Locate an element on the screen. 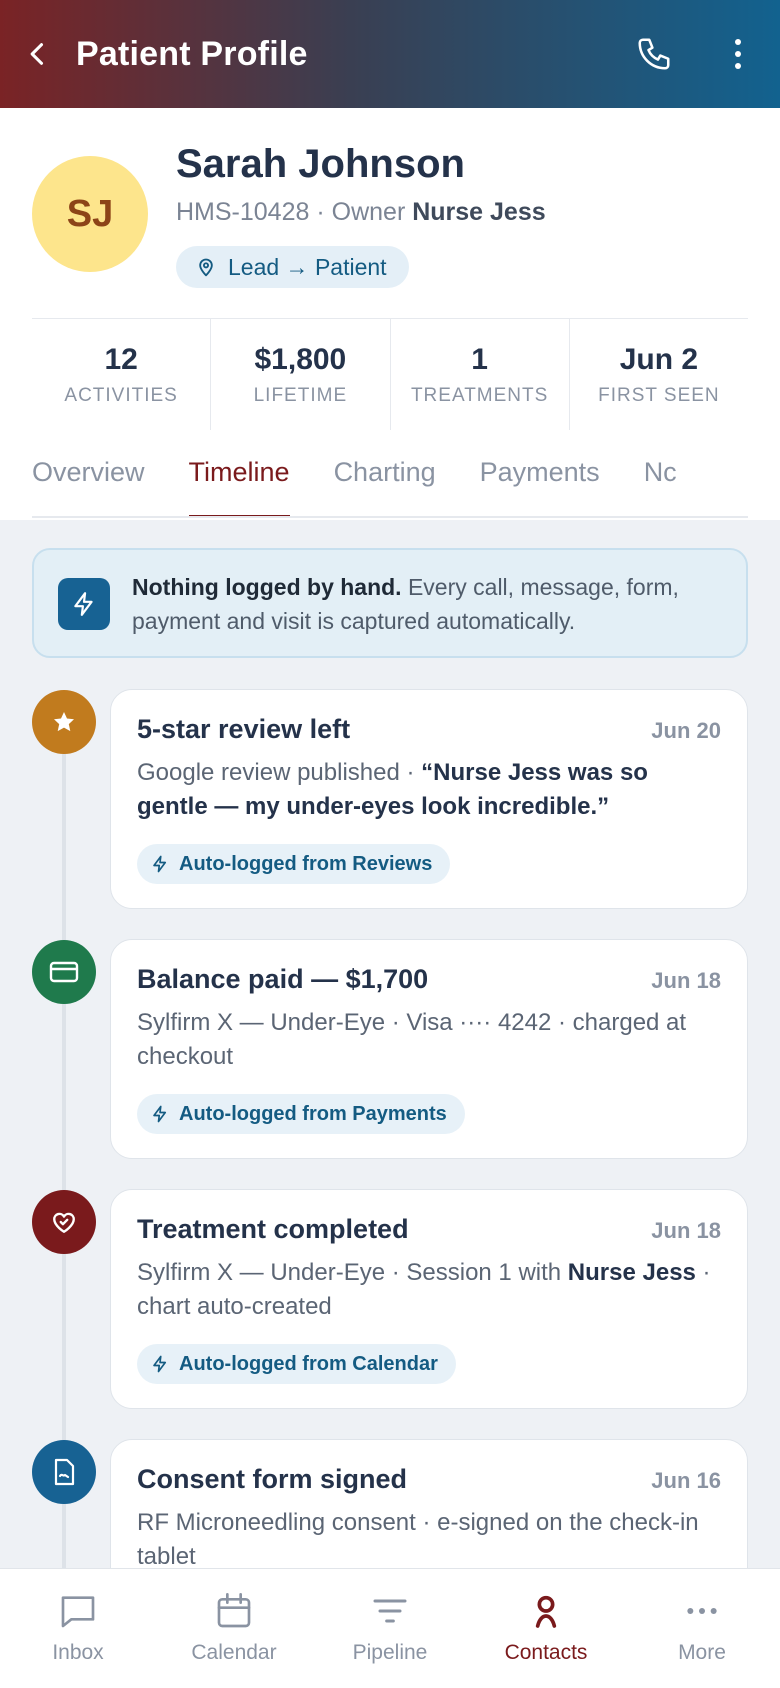 Image resolution: width=780 pixels, height=1688 pixels. page-title: Patient Profile is located at coordinates (192, 53).